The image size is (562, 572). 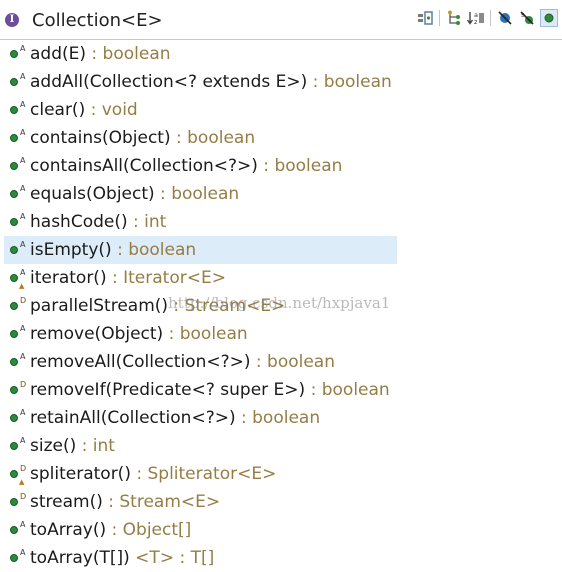 What do you see at coordinates (281, 194) in the screenshot?
I see `method-row: Aequals(Object) : boolean` at bounding box center [281, 194].